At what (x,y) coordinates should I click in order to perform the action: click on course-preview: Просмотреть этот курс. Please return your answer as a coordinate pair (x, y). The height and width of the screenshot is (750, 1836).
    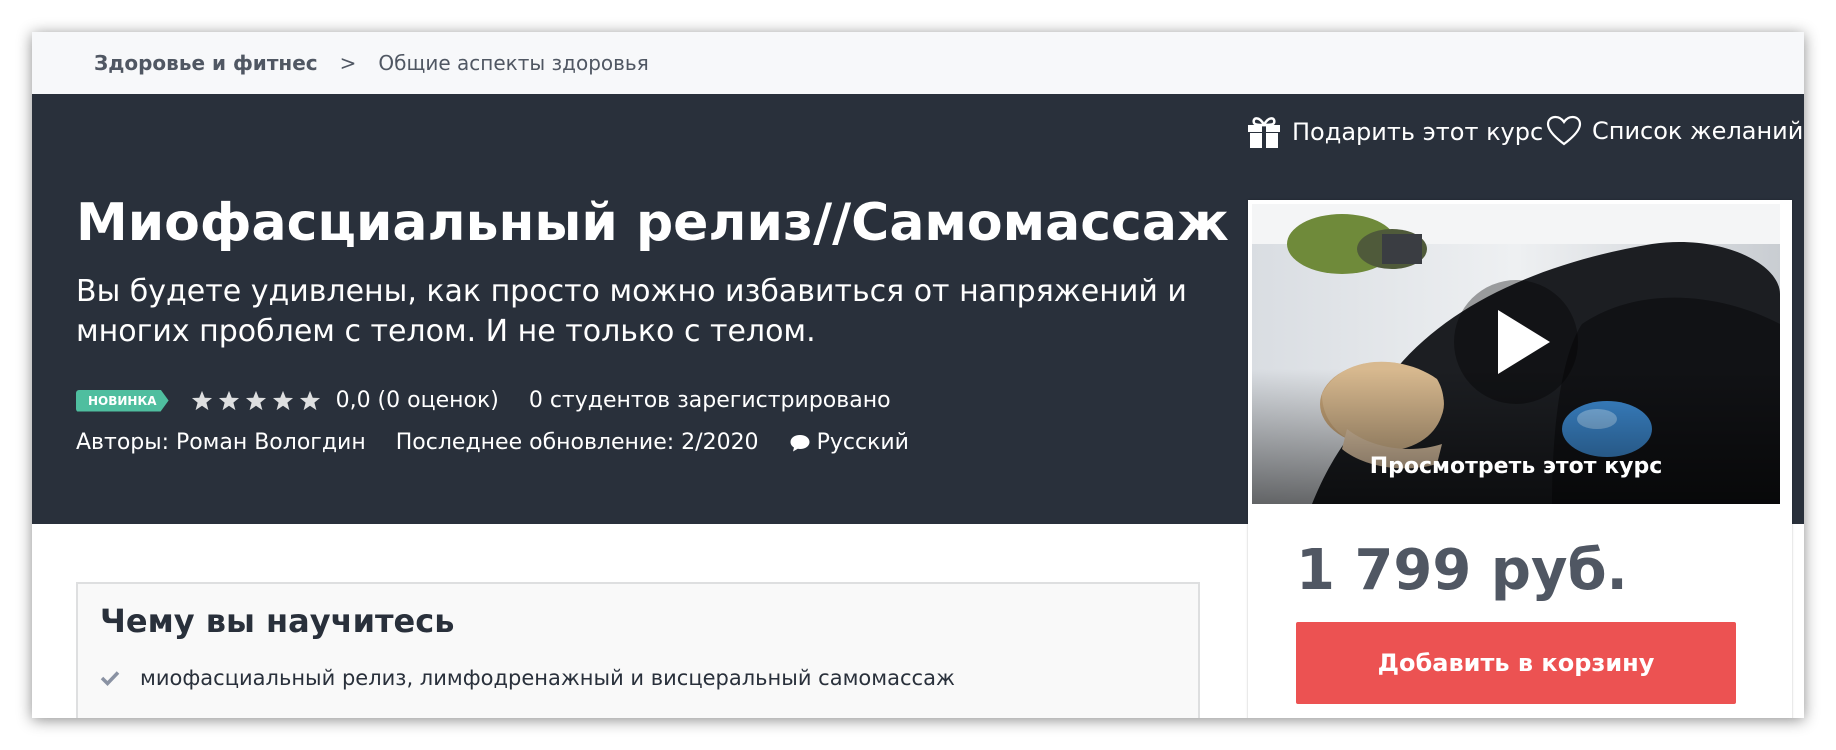
    Looking at the image, I should click on (1516, 354).